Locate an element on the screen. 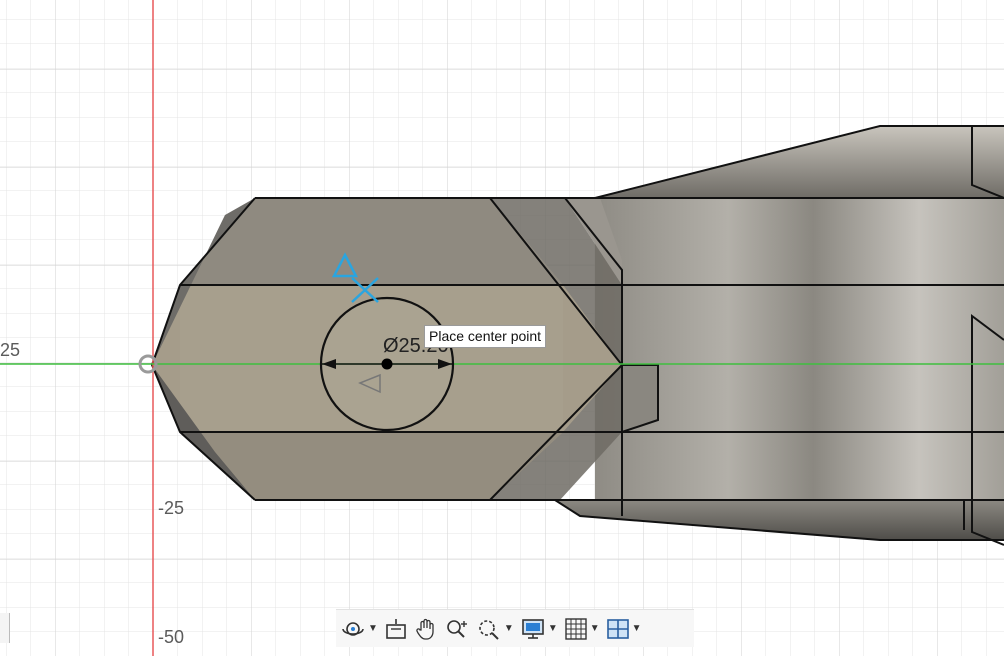 This screenshot has width=1004, height=661. axis-label-25: 25 is located at coordinates (10, 350).